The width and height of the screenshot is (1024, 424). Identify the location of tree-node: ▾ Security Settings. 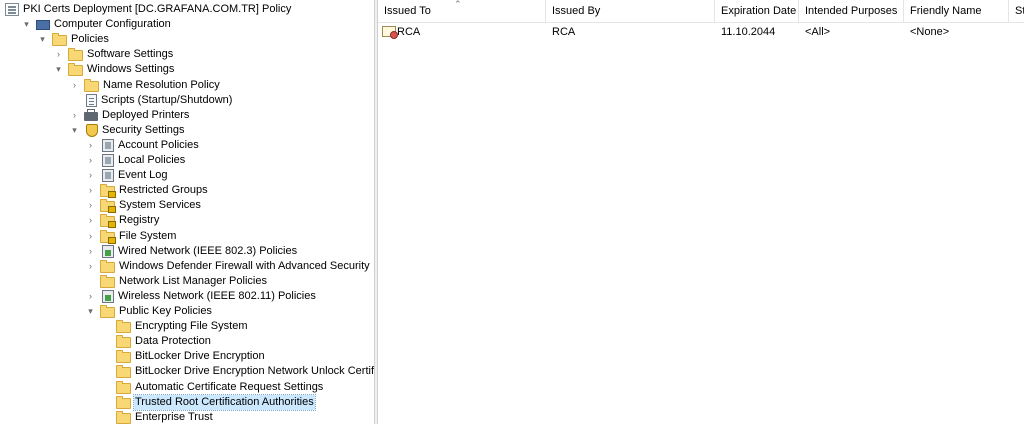
(127, 130).